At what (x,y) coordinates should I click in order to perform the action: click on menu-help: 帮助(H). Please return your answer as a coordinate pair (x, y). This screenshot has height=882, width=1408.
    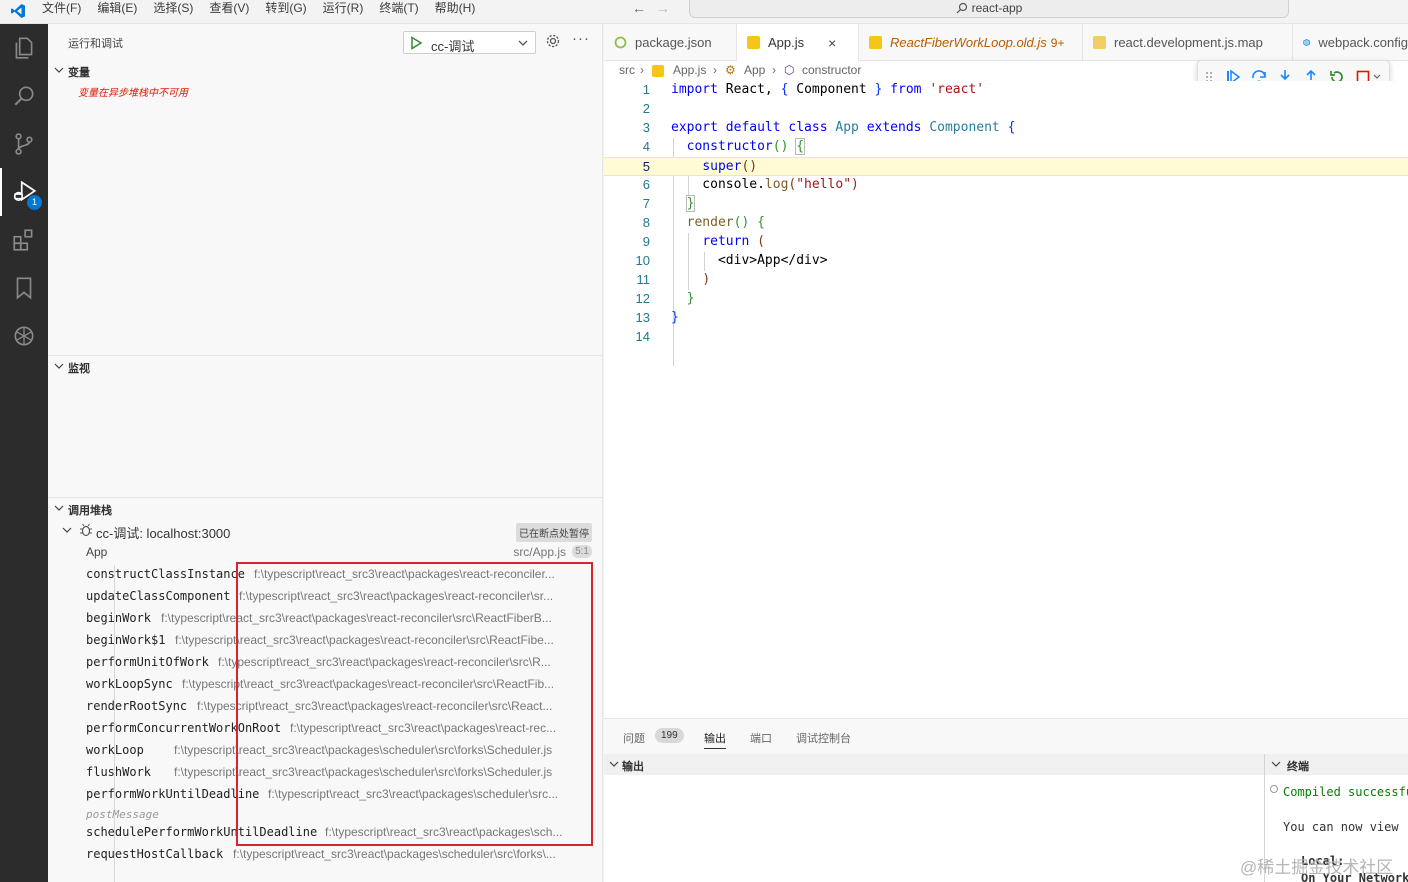
    Looking at the image, I should click on (455, 10).